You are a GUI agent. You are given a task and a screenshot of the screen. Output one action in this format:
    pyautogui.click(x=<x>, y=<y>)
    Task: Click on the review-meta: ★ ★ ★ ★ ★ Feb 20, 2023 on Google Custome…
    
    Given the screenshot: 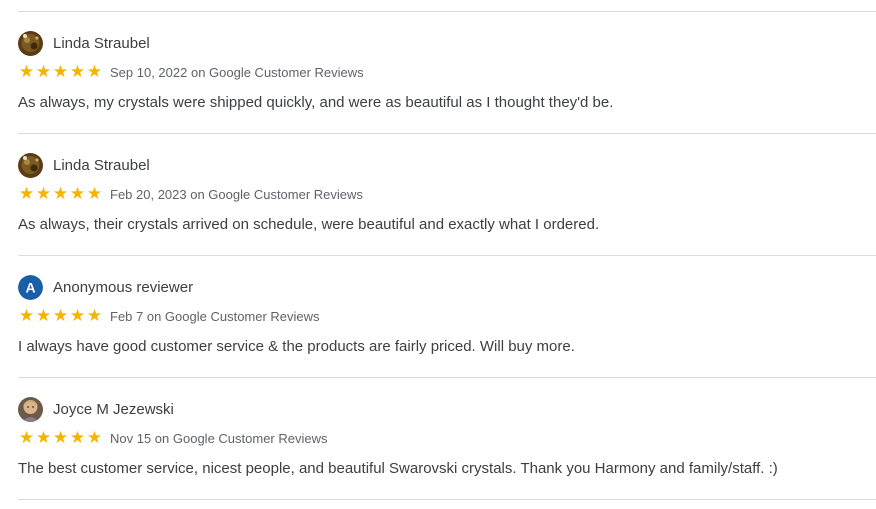 What is the action you would take?
    pyautogui.click(x=190, y=194)
    